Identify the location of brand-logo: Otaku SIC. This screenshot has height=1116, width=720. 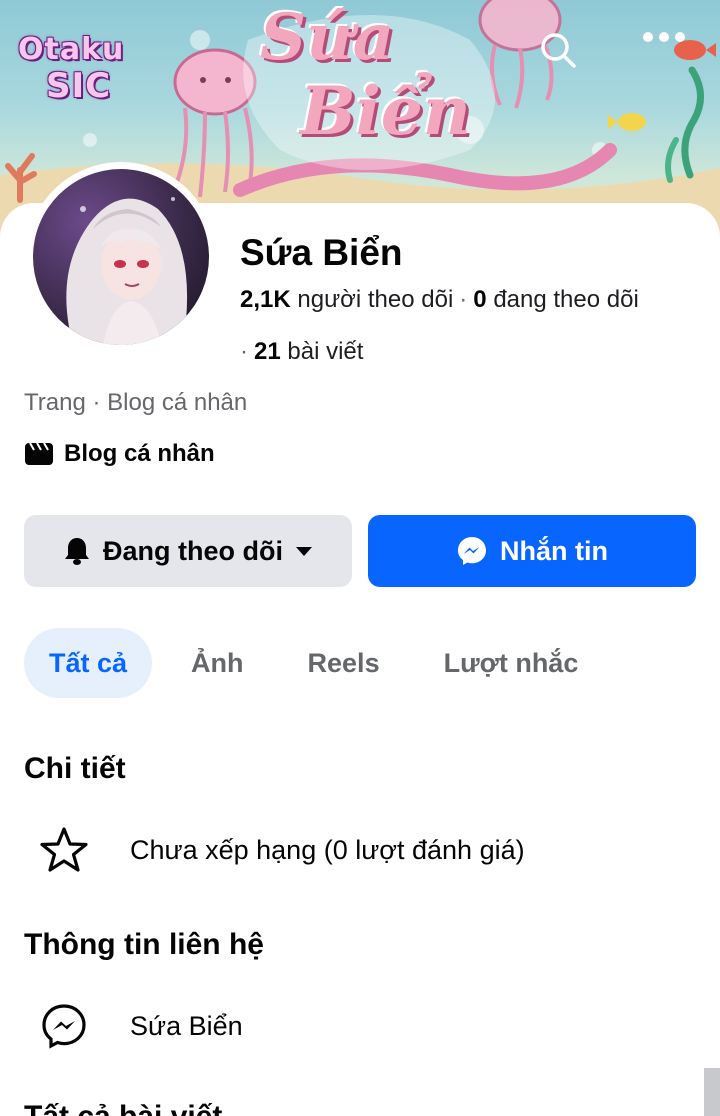
(83, 72).